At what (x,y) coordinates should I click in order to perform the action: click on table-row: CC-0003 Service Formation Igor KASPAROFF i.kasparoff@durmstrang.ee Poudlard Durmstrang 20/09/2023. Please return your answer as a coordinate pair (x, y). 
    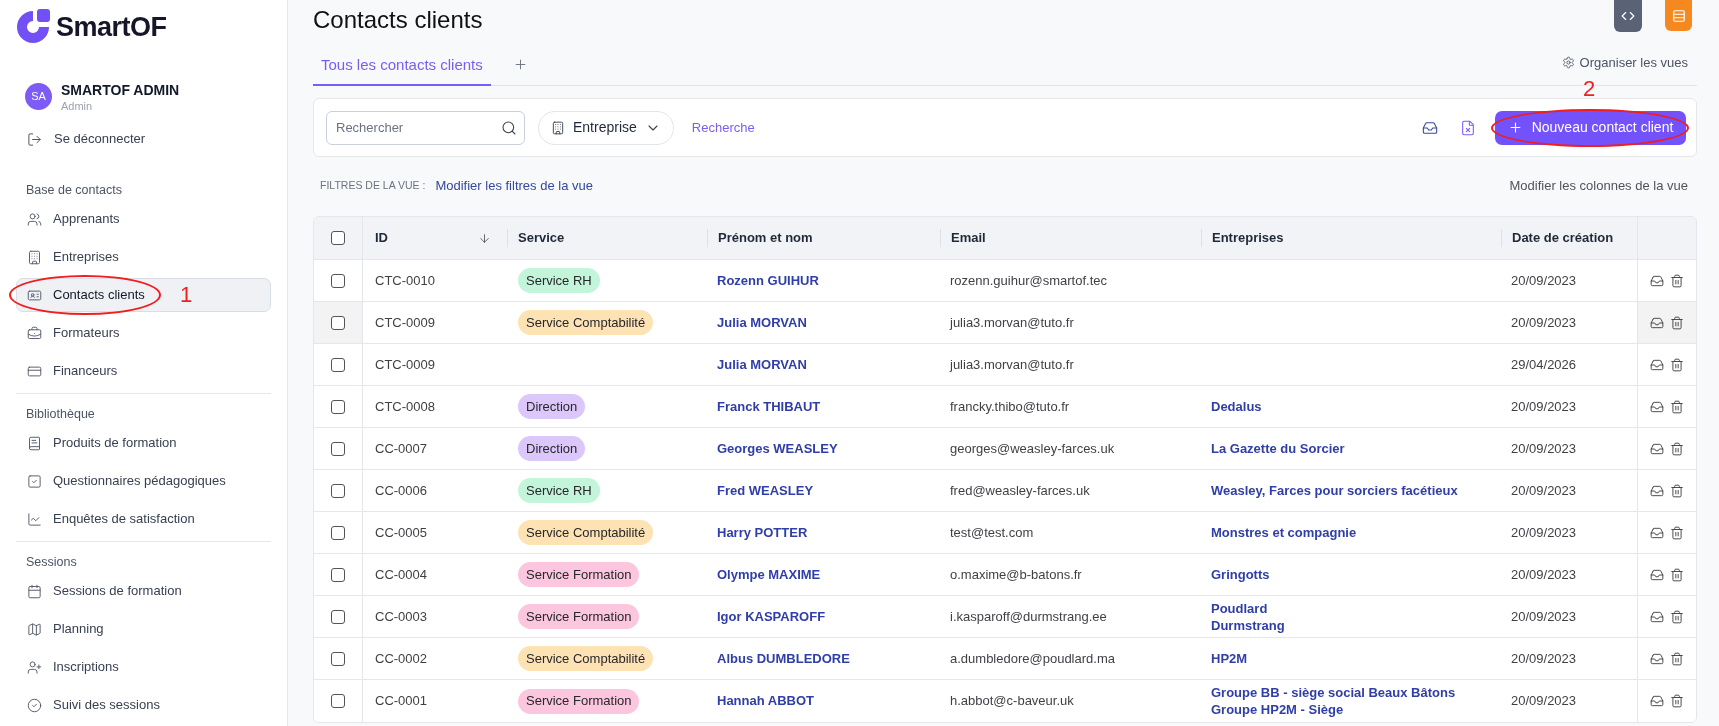
    Looking at the image, I should click on (1005, 617).